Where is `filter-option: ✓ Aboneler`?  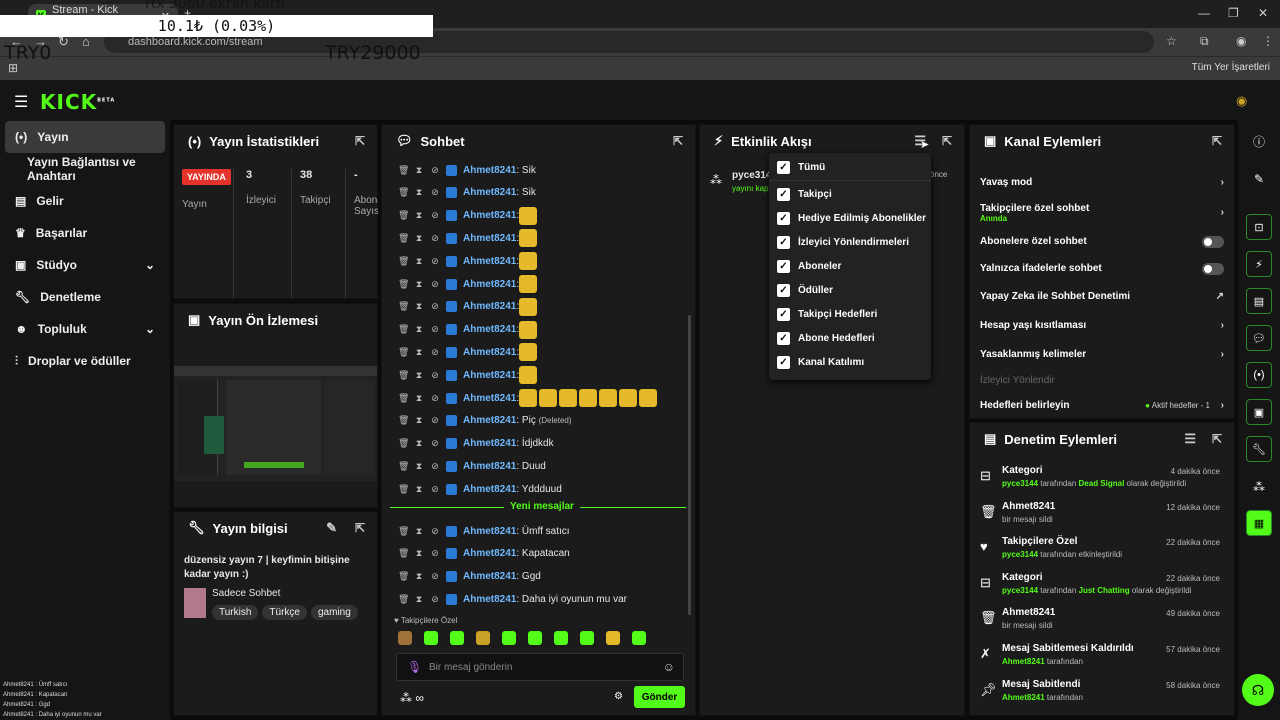 filter-option: ✓ Aboneler is located at coordinates (809, 266).